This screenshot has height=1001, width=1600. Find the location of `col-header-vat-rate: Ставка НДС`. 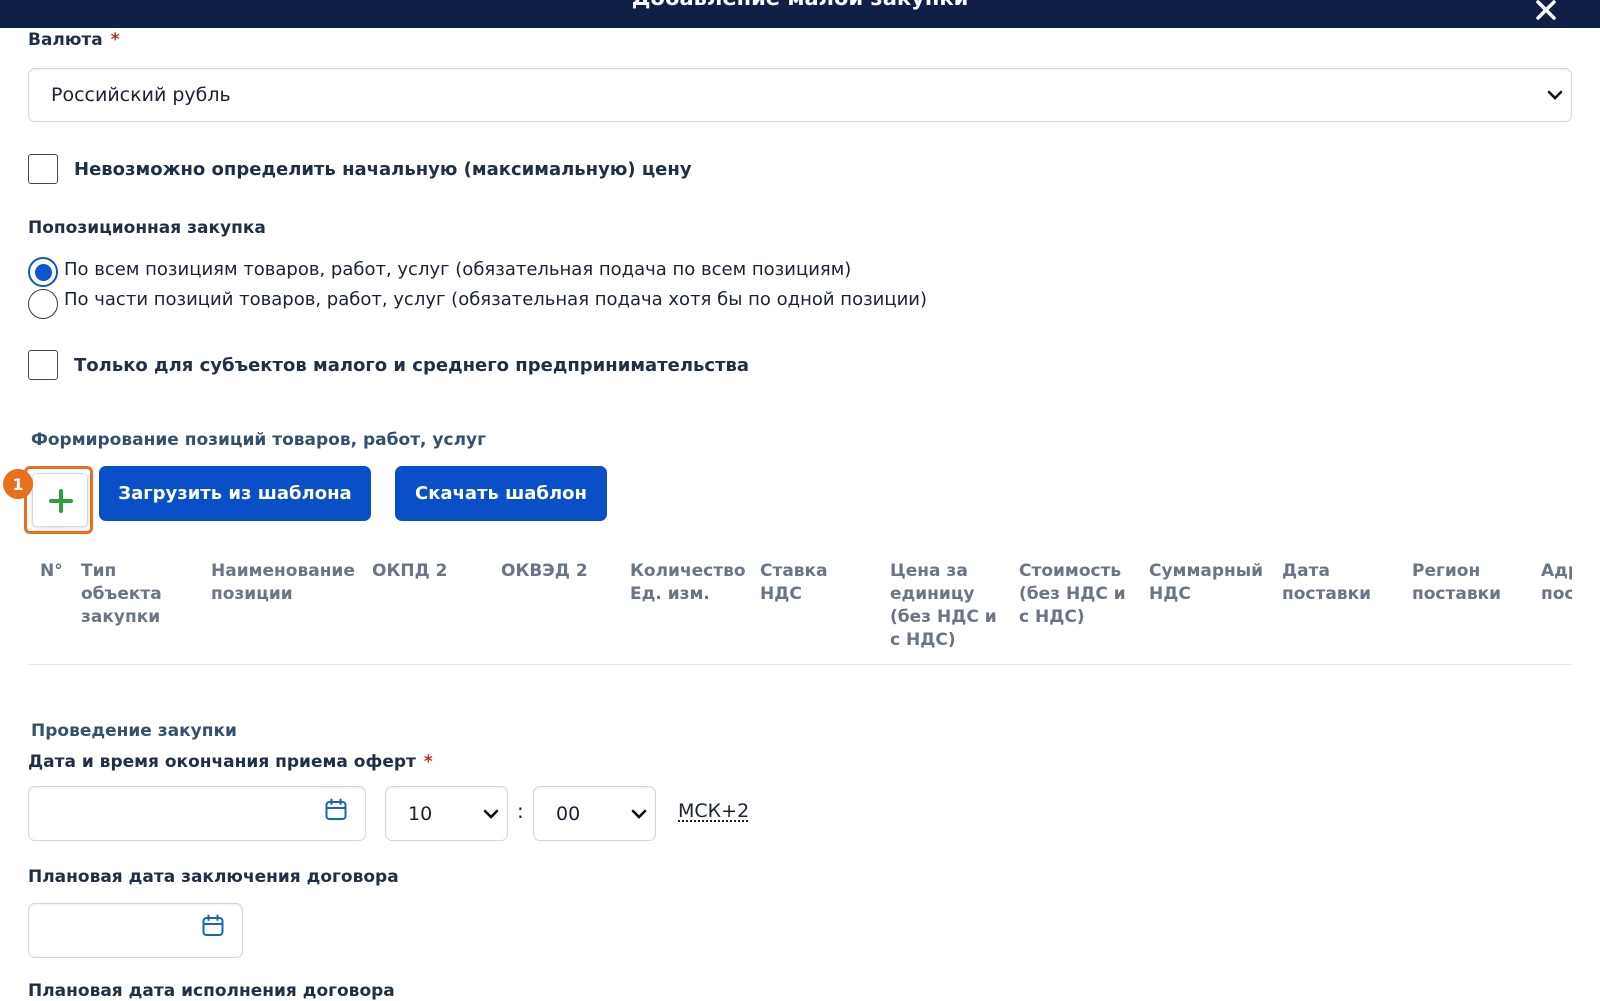

col-header-vat-rate: Ставка НДС is located at coordinates (794, 582).